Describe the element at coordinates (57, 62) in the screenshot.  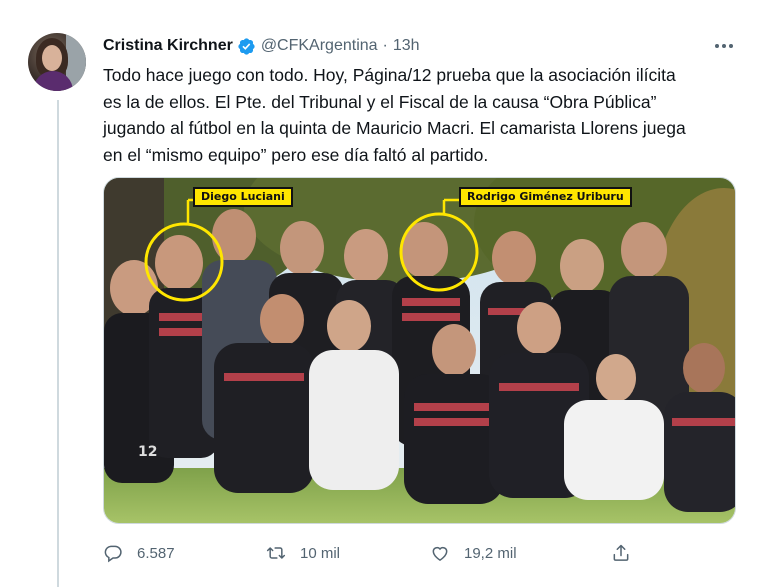
I see `avatar` at that location.